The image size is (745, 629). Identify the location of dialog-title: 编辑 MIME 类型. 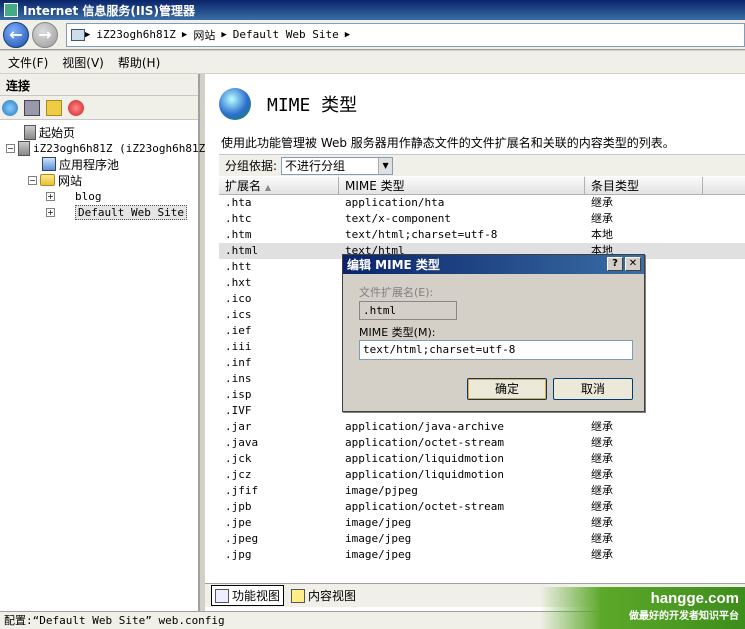
(393, 265).